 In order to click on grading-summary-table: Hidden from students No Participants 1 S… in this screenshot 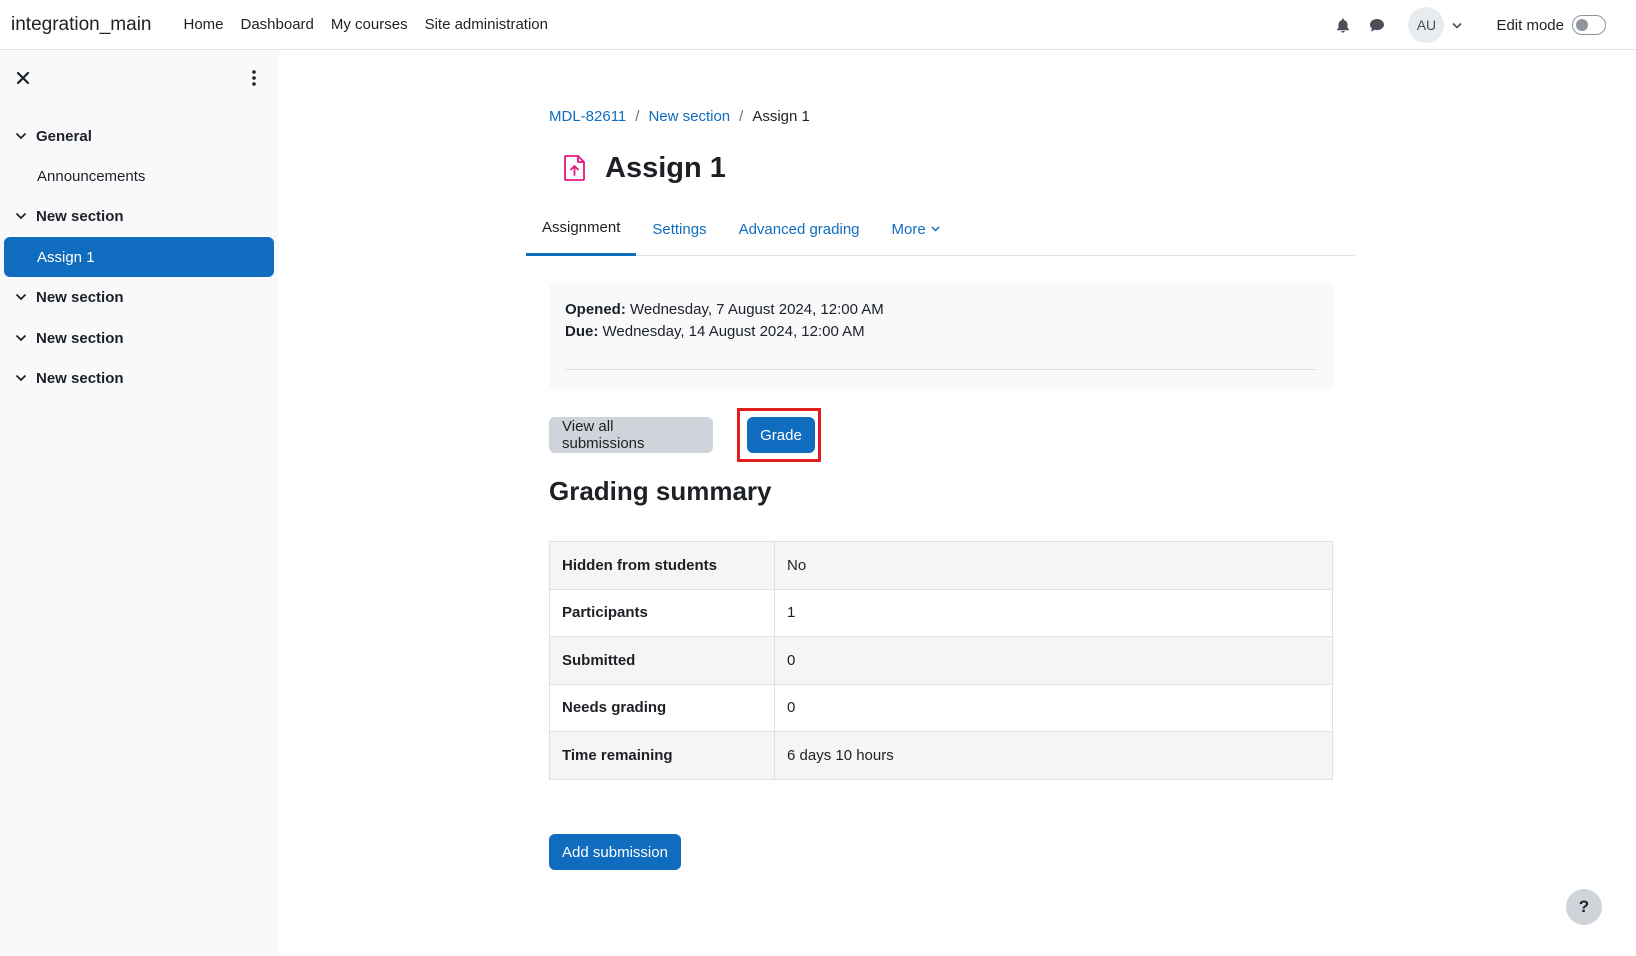, I will do `click(941, 660)`.